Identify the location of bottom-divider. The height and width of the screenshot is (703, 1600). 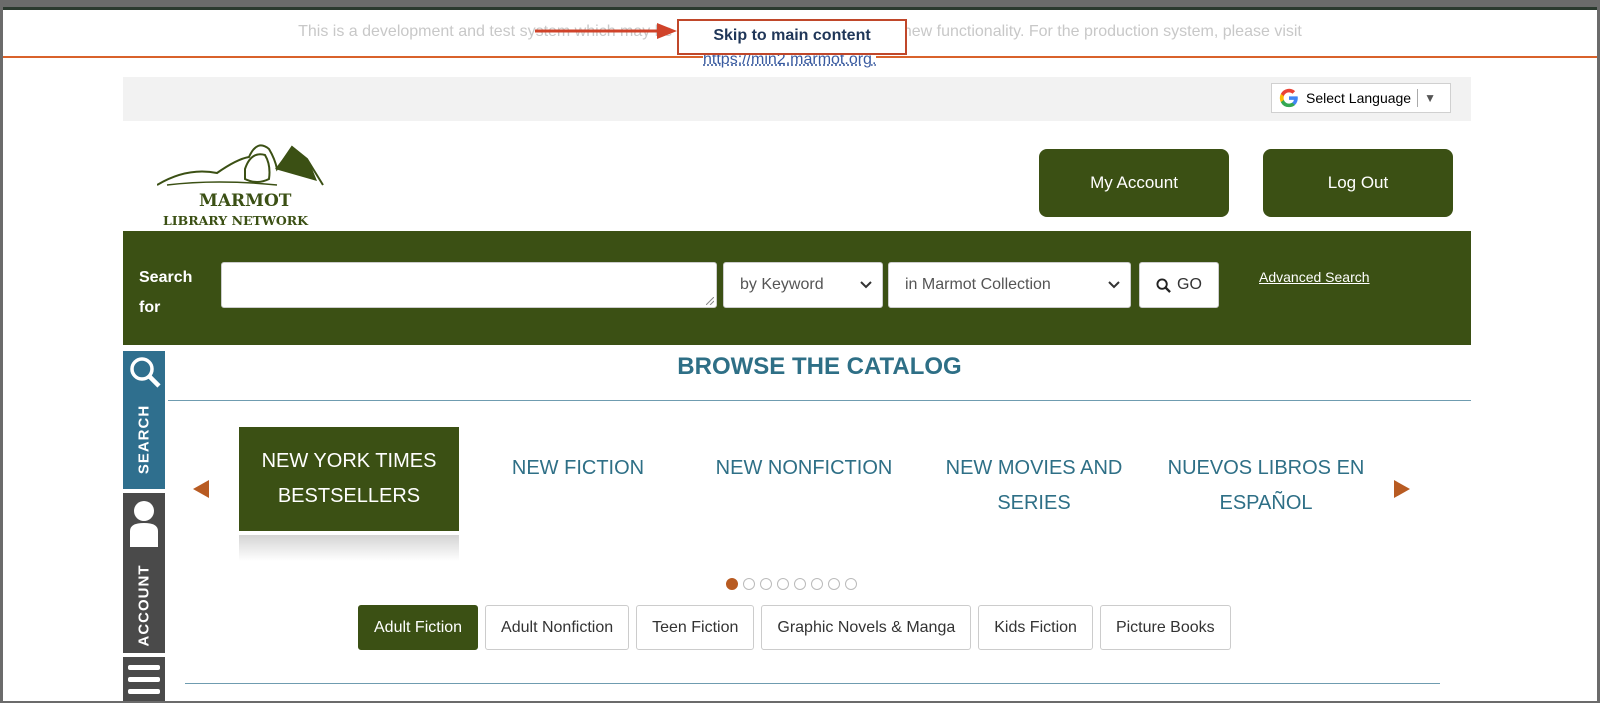
(812, 683).